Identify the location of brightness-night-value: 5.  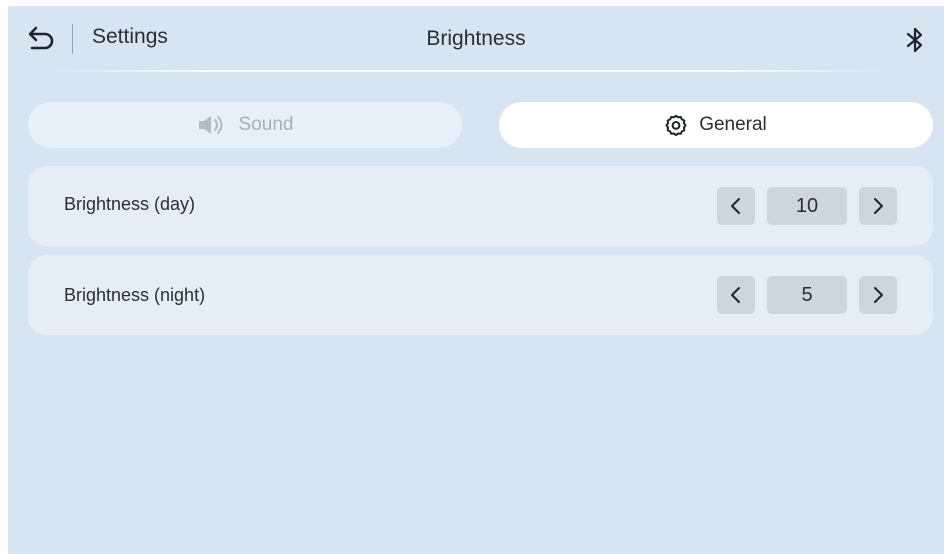
(807, 295).